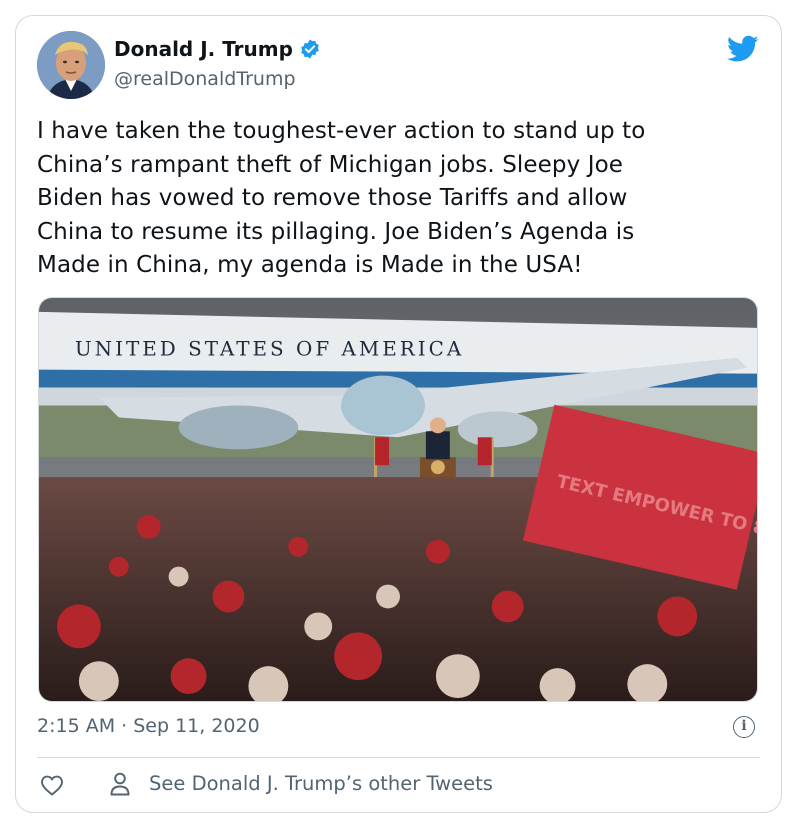 The image size is (799, 833). What do you see at coordinates (203, 49) in the screenshot?
I see `author-name-text: Donald J. Trump` at bounding box center [203, 49].